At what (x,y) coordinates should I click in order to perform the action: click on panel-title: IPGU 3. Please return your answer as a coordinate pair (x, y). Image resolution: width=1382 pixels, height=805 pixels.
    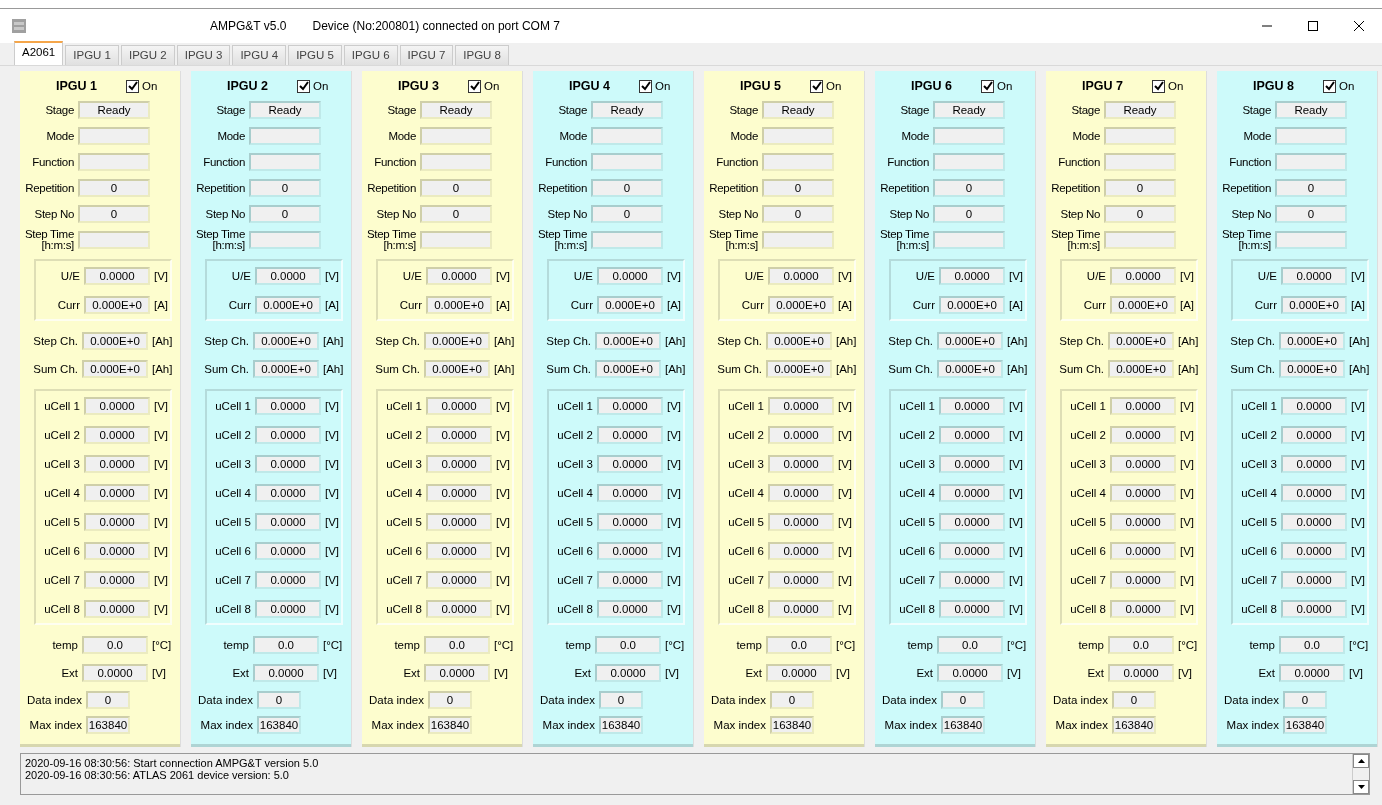
    Looking at the image, I should click on (419, 86).